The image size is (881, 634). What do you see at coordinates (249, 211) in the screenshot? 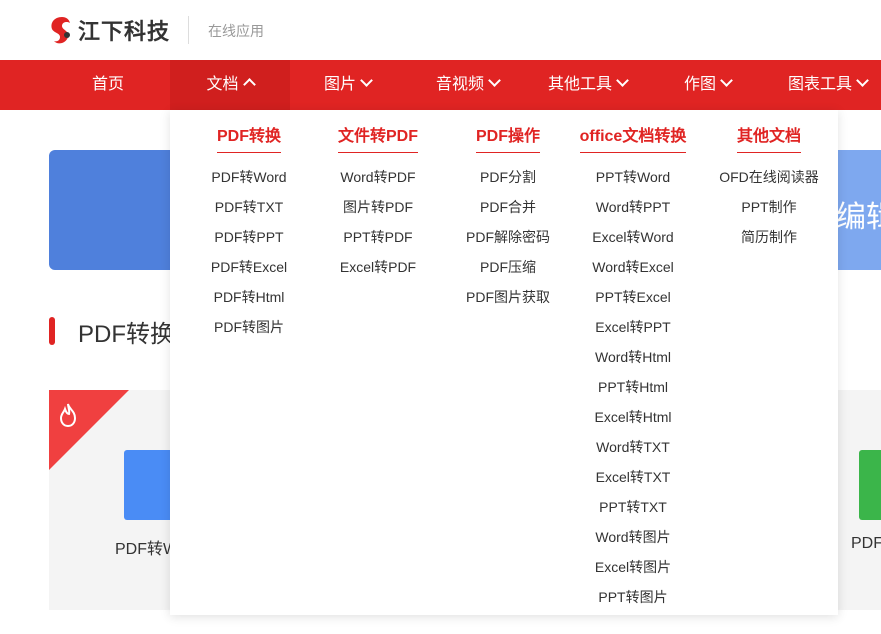
I see `menu-item: PDF转TXT` at bounding box center [249, 211].